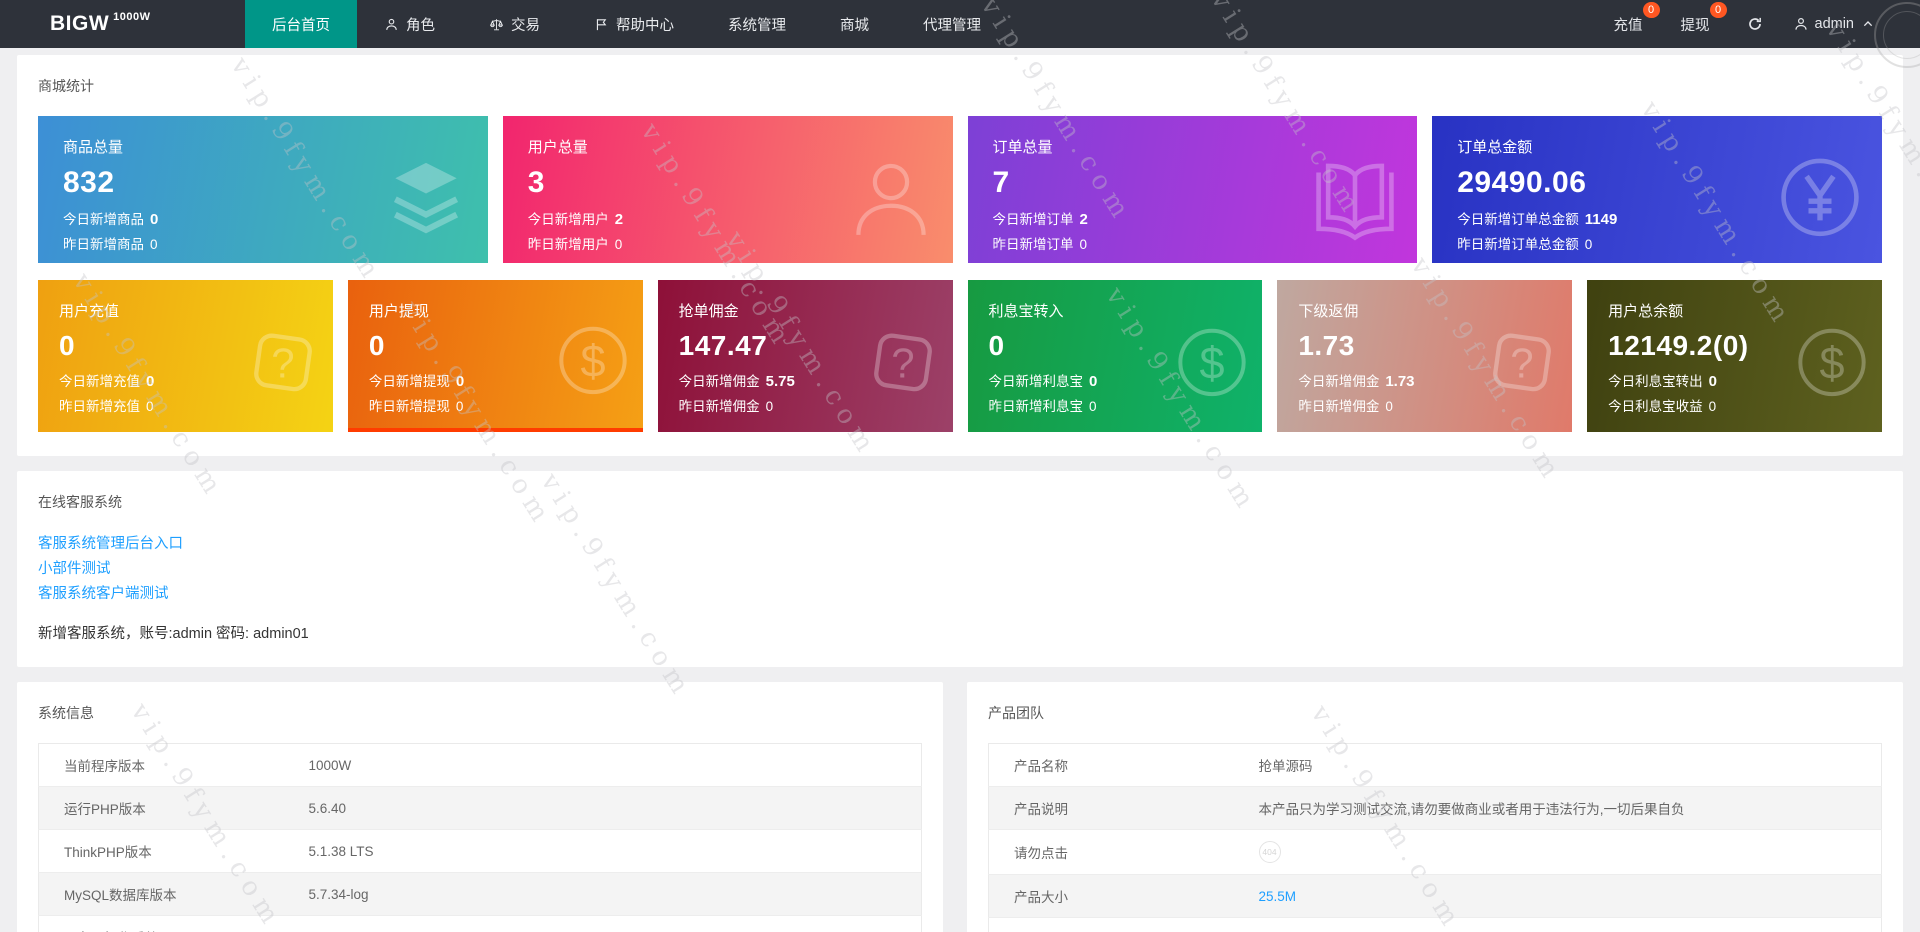 Image resolution: width=1920 pixels, height=932 pixels. I want to click on stat-subline: 昨日新增提现 0, so click(497, 405).